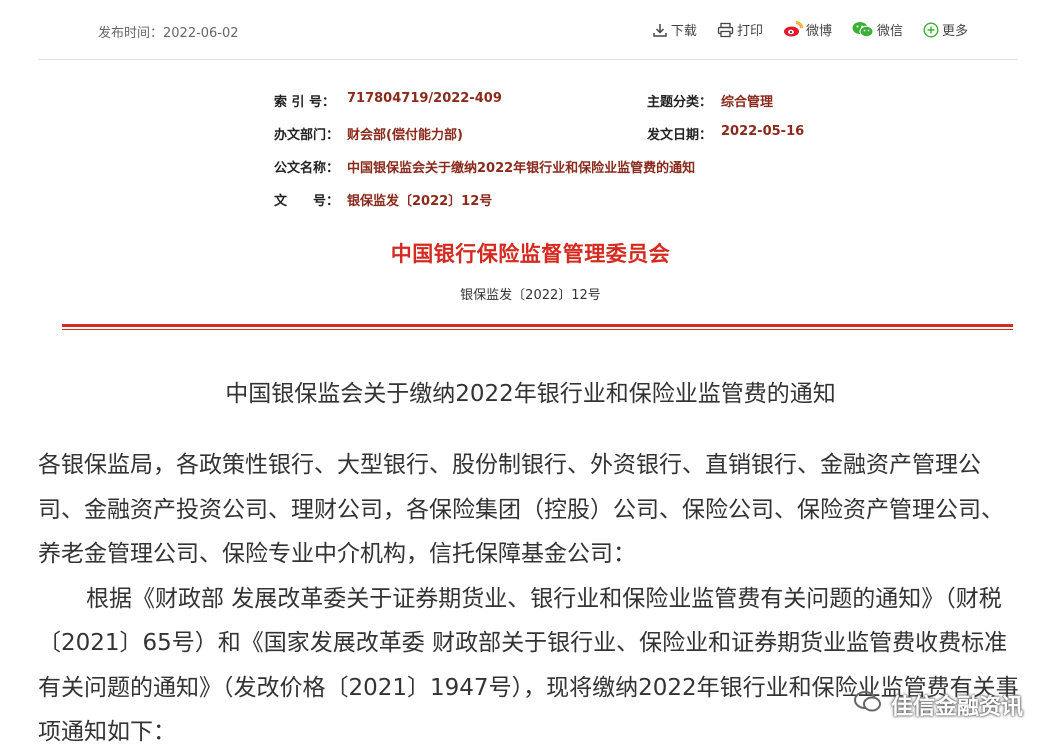 This screenshot has height=756, width=1061. I want to click on document-title: 中国银保监会关于缴纳2022年银行业和保险业监管费的通知, so click(530, 394).